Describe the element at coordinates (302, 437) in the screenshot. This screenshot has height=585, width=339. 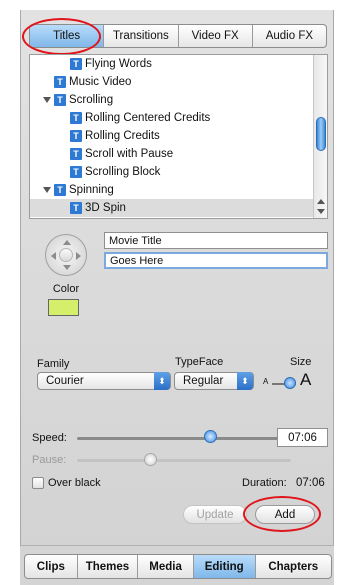
I see `speed-value-field: 07:06` at that location.